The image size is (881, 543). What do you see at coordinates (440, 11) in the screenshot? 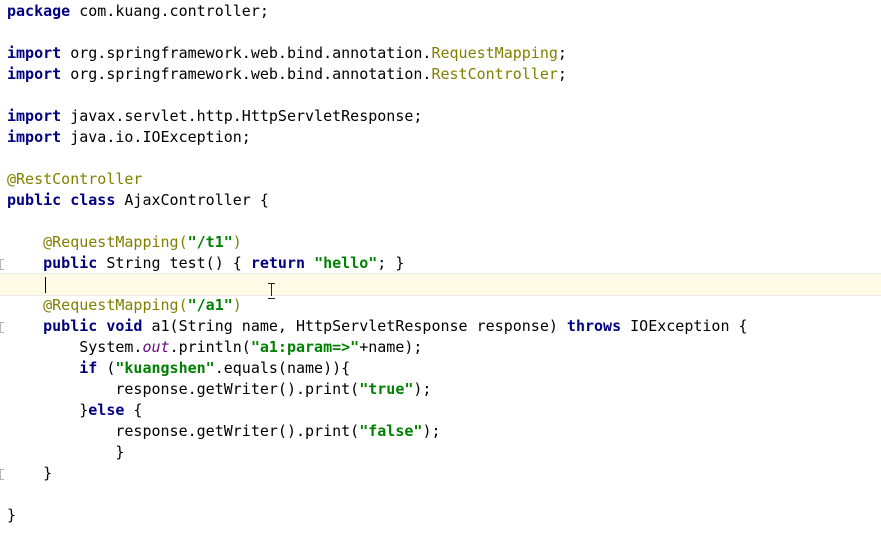
I see `code-line: package com.kuang.controller;` at bounding box center [440, 11].